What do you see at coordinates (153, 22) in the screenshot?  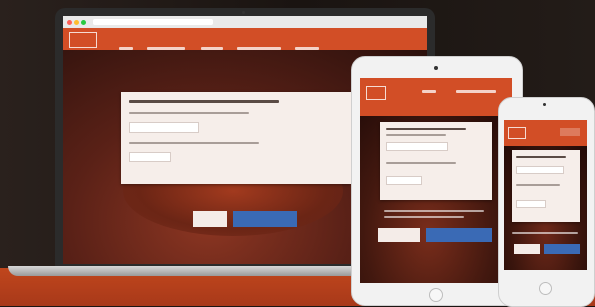 I see `address-bar` at bounding box center [153, 22].